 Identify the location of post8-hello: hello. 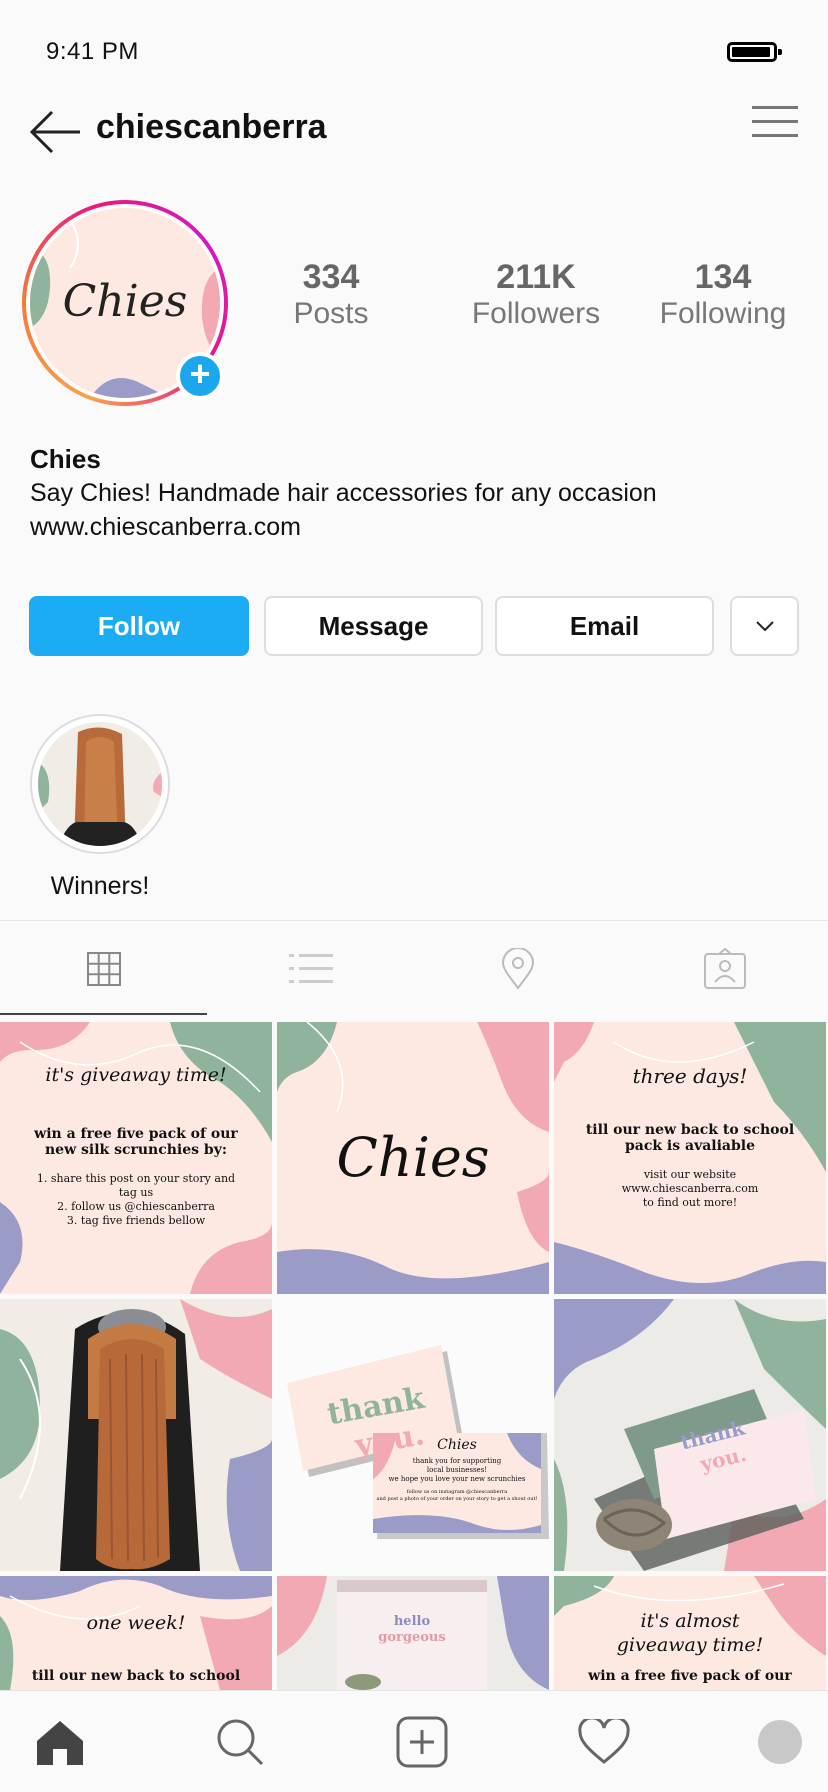
(412, 1621).